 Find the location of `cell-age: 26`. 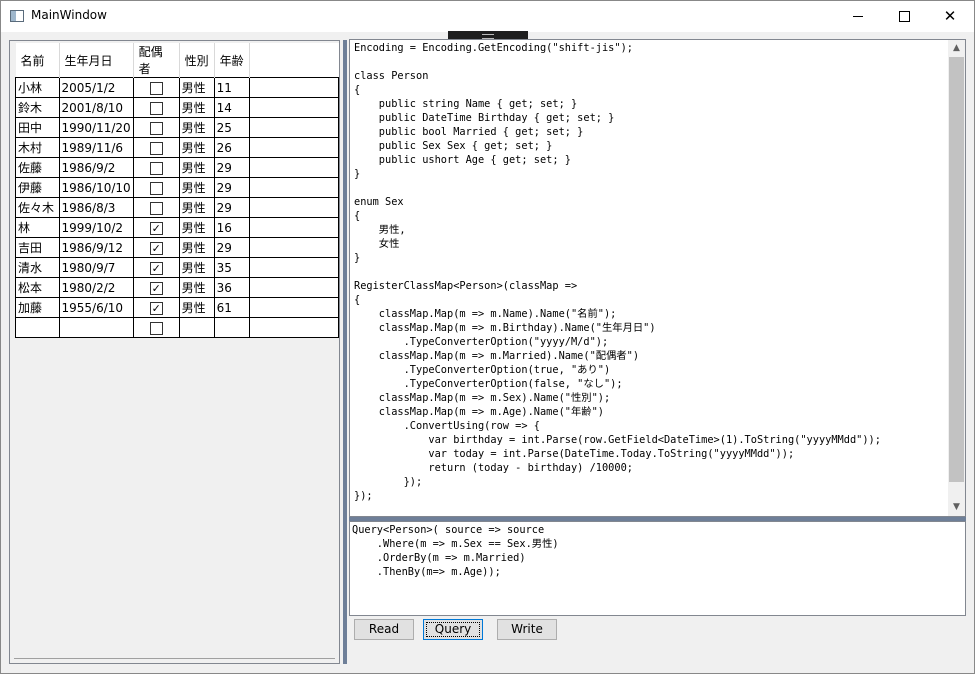

cell-age: 26 is located at coordinates (231, 147).